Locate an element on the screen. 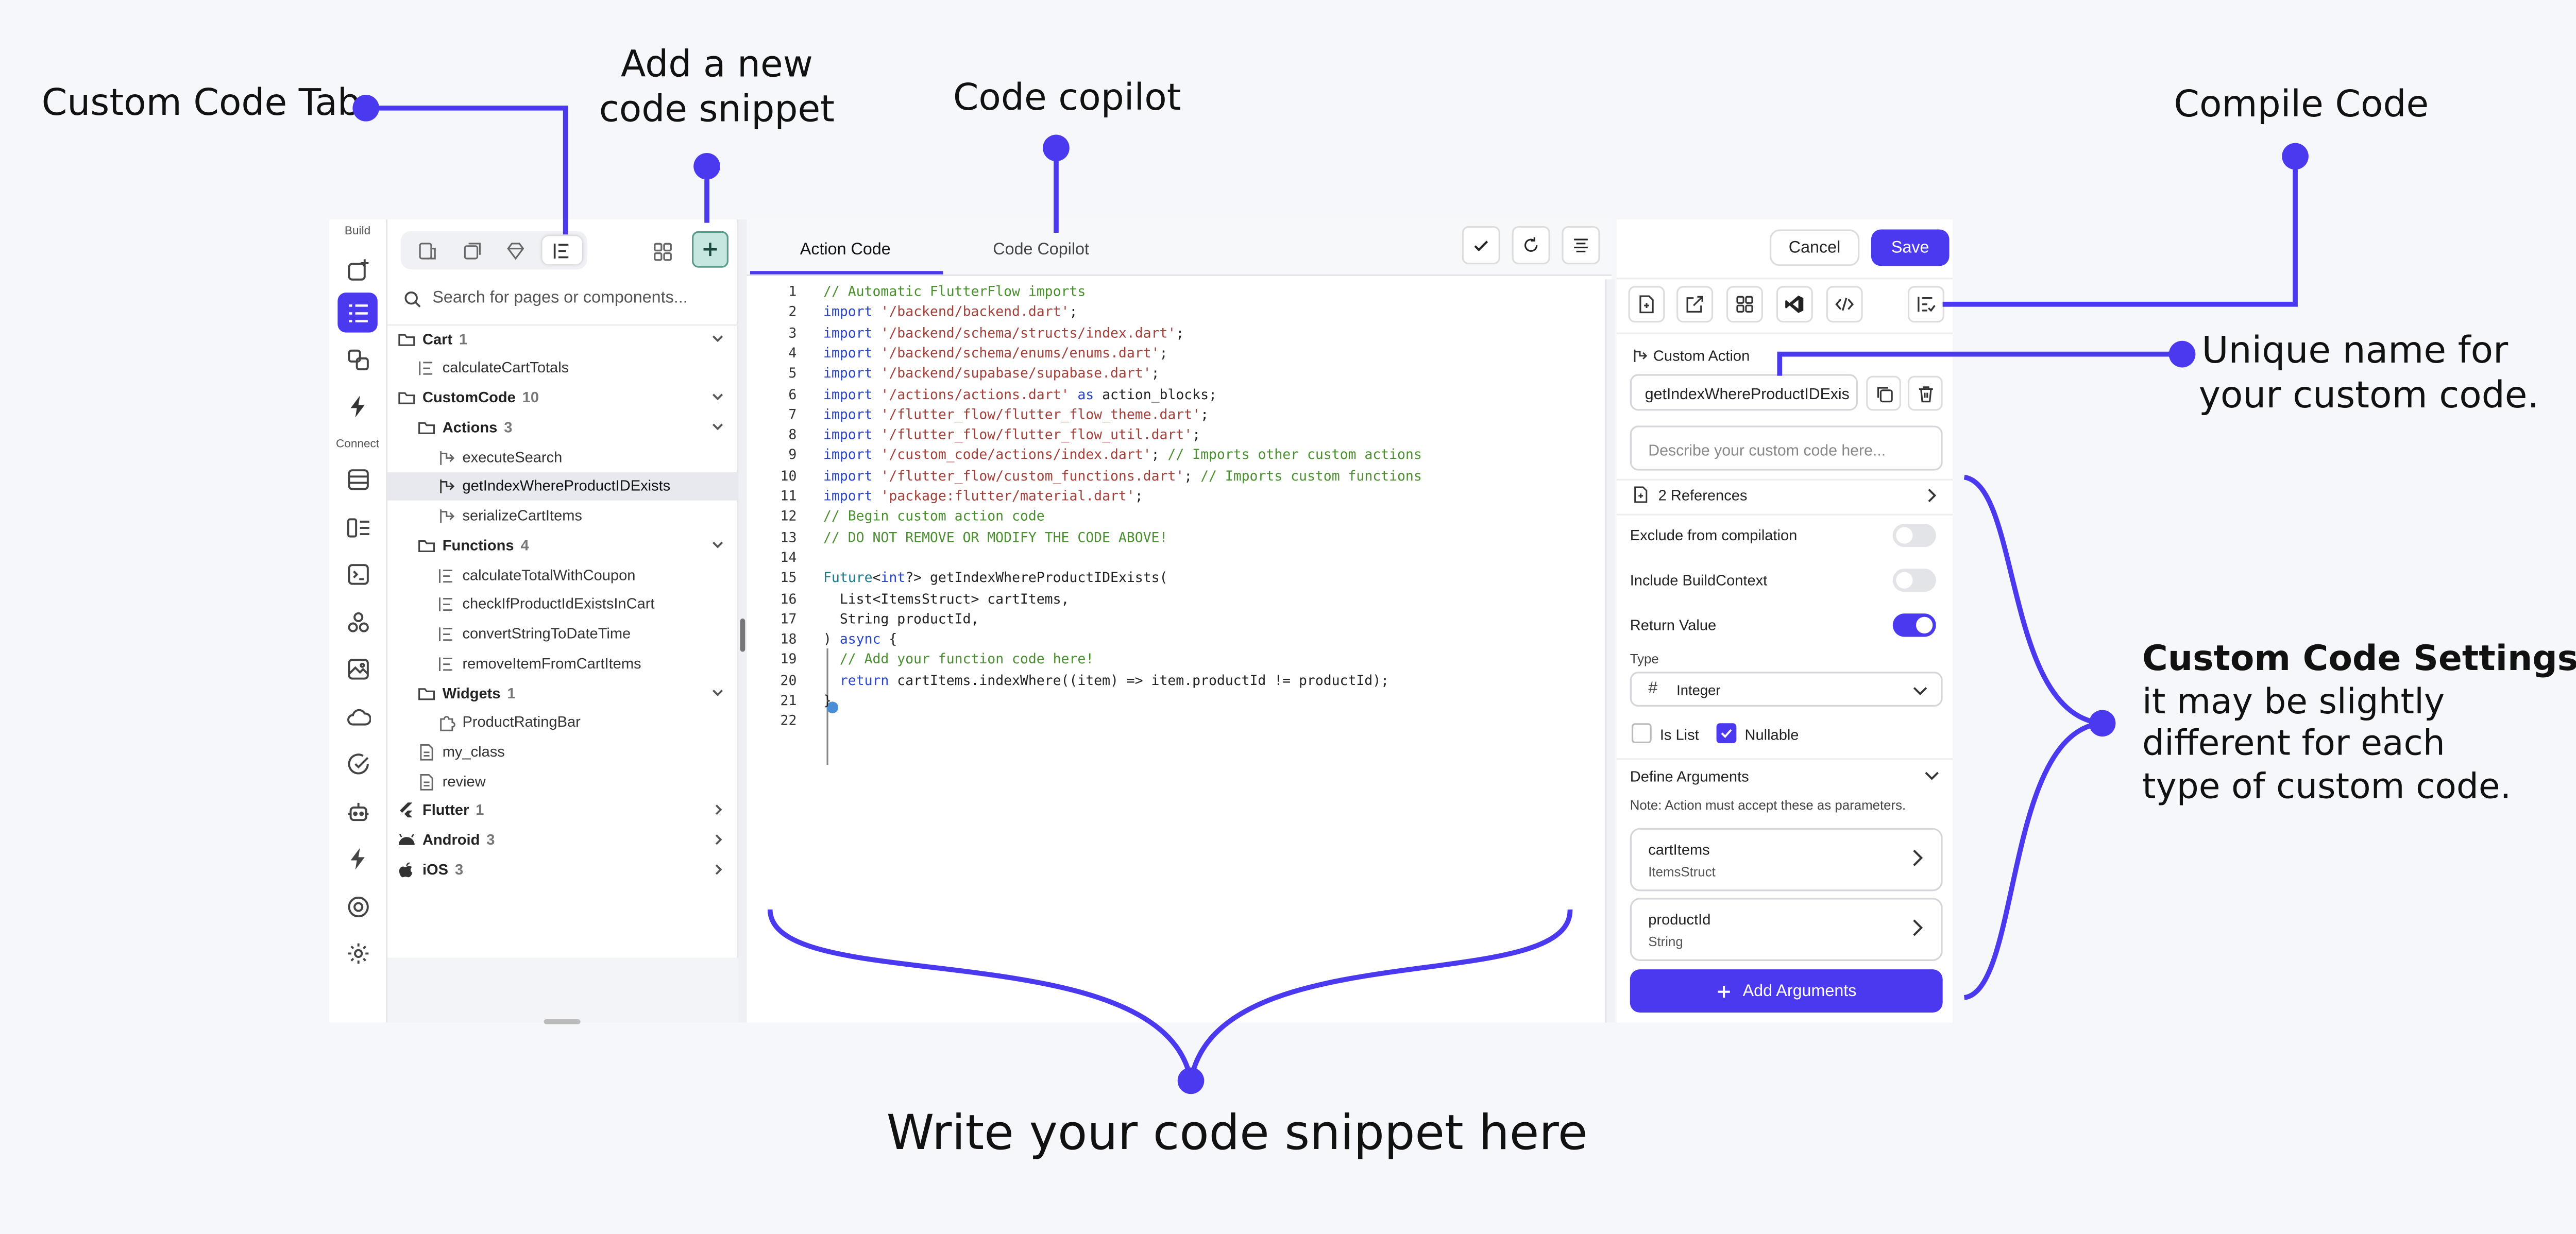  custom-action-label: Custom Action is located at coordinates (1701, 355).